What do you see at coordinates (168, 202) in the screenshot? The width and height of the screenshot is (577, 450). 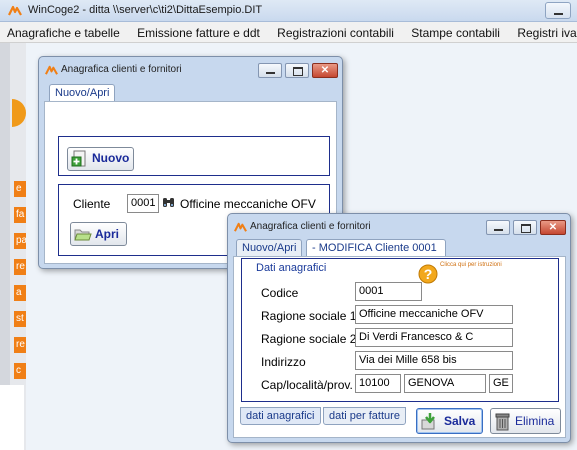 I see `binoculars-icon` at bounding box center [168, 202].